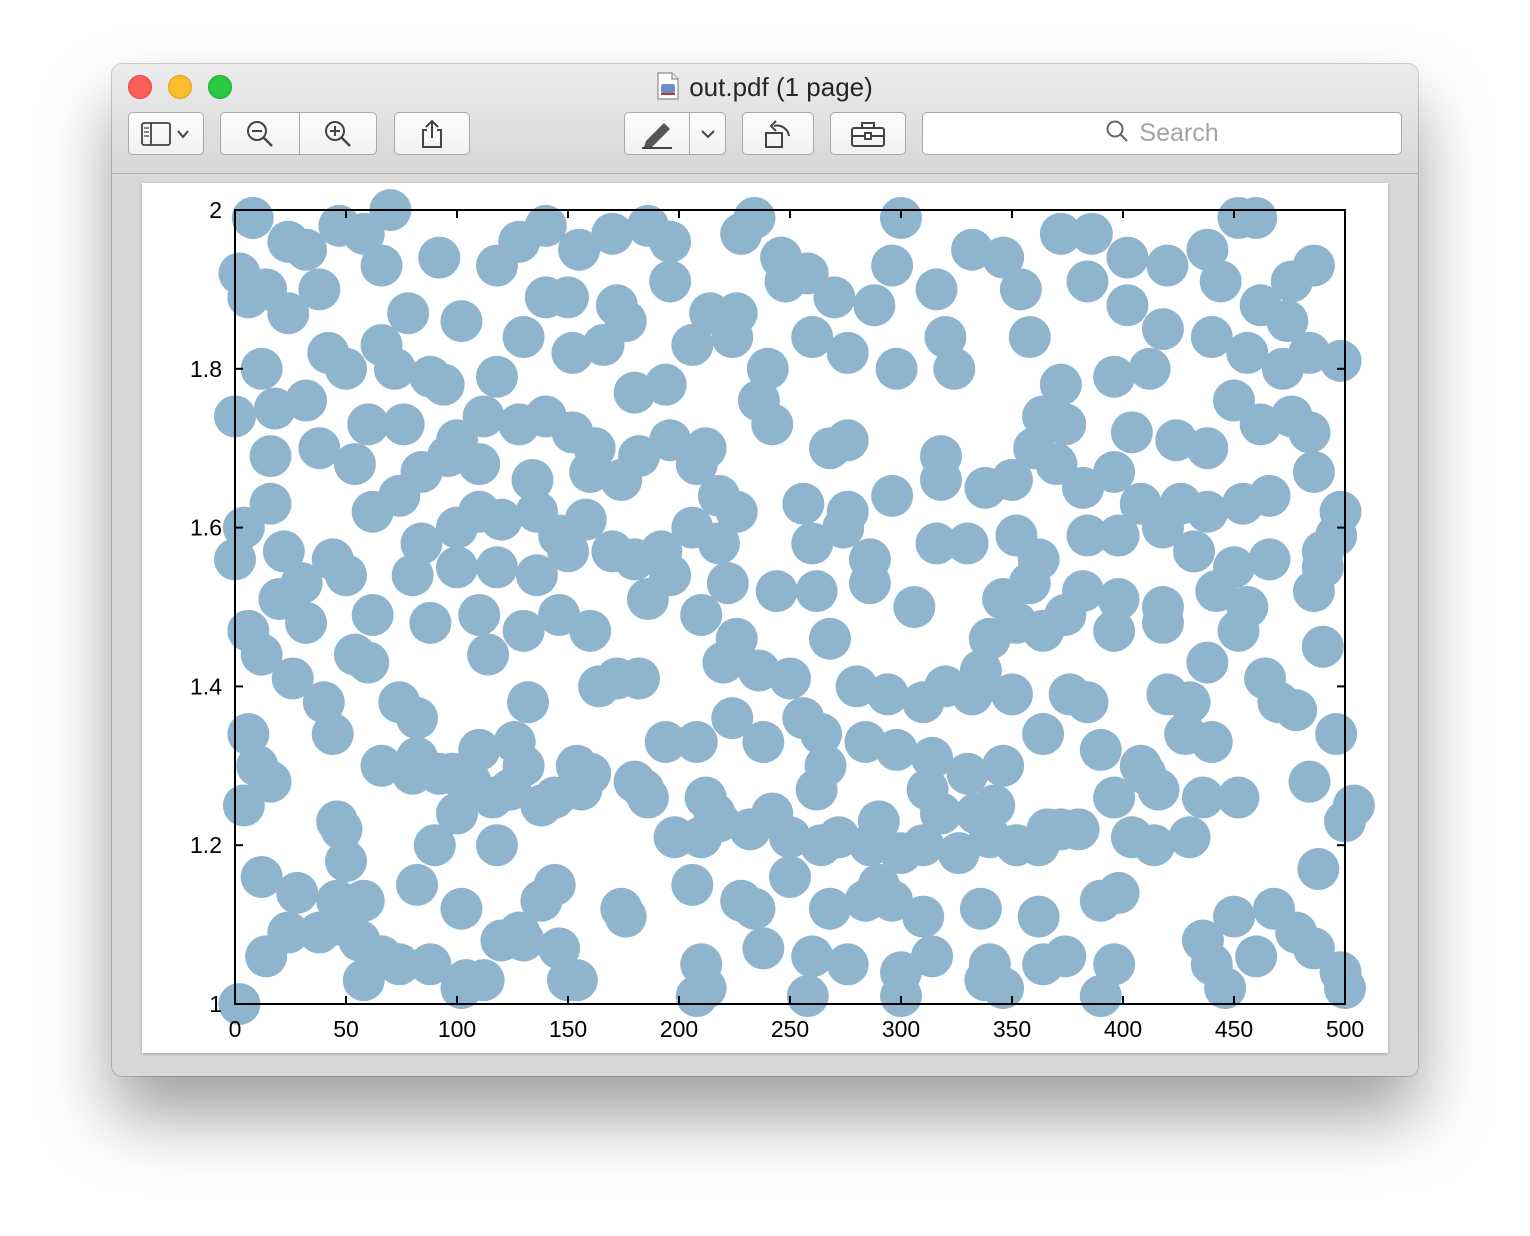 The height and width of the screenshot is (1236, 1530). Describe the element at coordinates (679, 1029) in the screenshot. I see `x-tick-label: 200` at that location.